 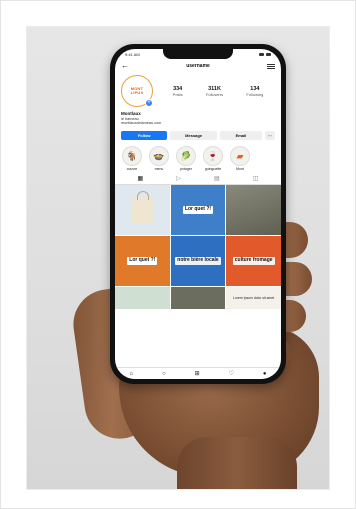 I want to click on highlight-item: 🍲 menu, so click(x=159, y=158).